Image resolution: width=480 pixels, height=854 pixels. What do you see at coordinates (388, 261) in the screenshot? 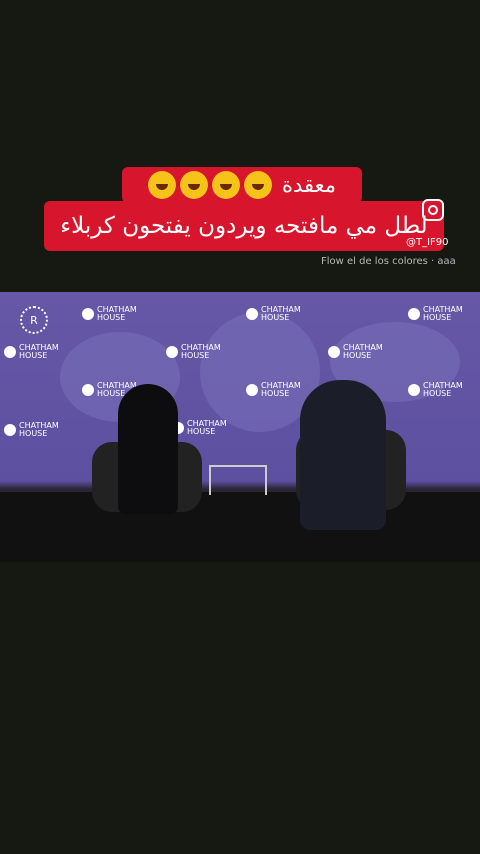
I see `music-label: Flow el de los colores · aaa` at bounding box center [388, 261].